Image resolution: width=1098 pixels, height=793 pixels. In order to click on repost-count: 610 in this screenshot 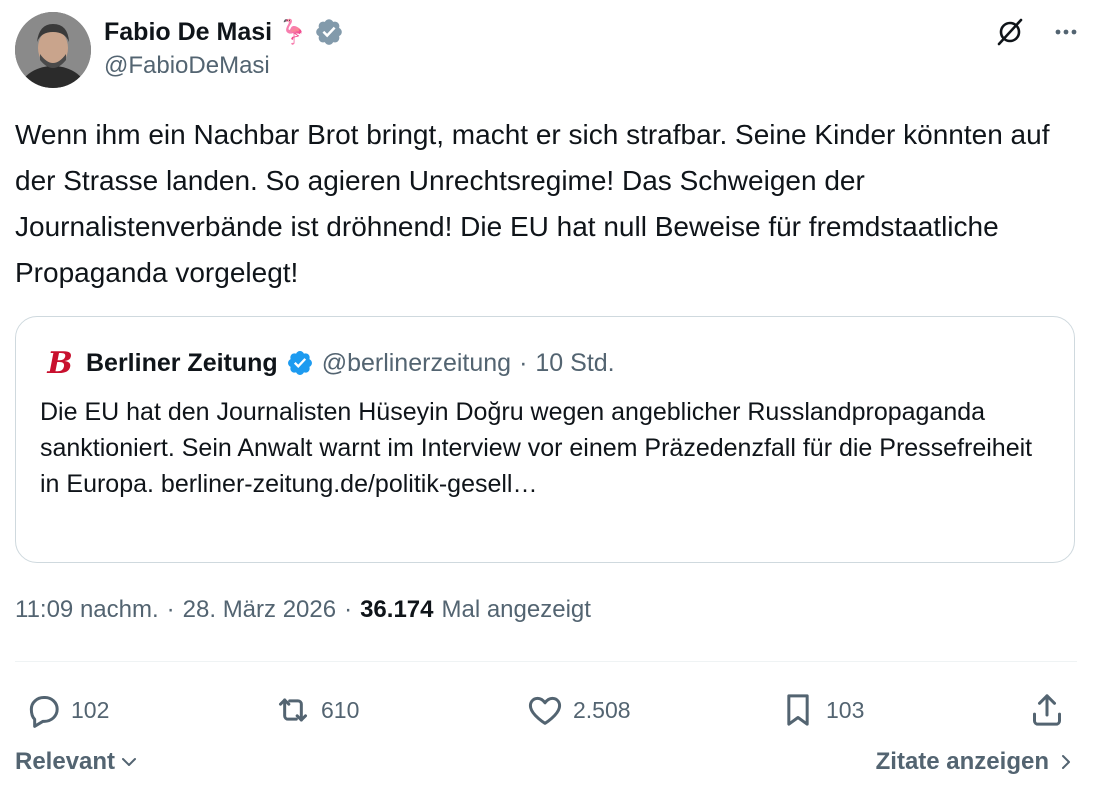, I will do `click(340, 709)`.